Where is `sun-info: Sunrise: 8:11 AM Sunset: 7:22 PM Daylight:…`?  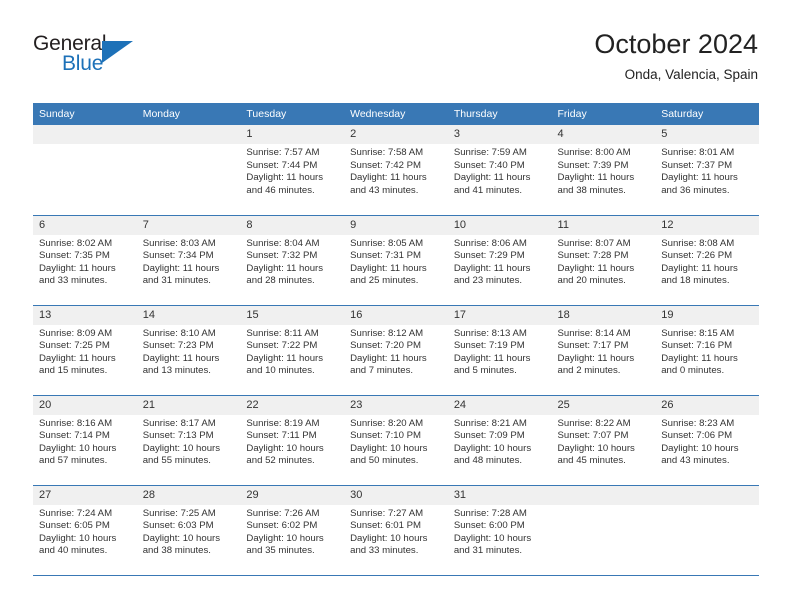
sun-info: Sunrise: 8:11 AM Sunset: 7:22 PM Daylight:… is located at coordinates (292, 351).